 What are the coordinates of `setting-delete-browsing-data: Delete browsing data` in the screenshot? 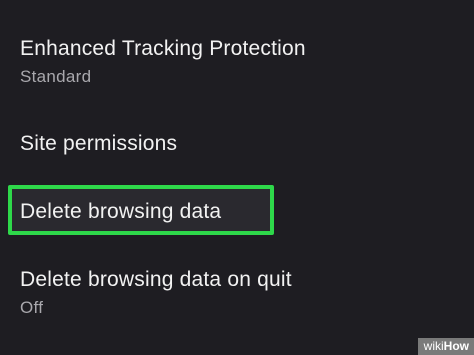 It's located at (237, 212).